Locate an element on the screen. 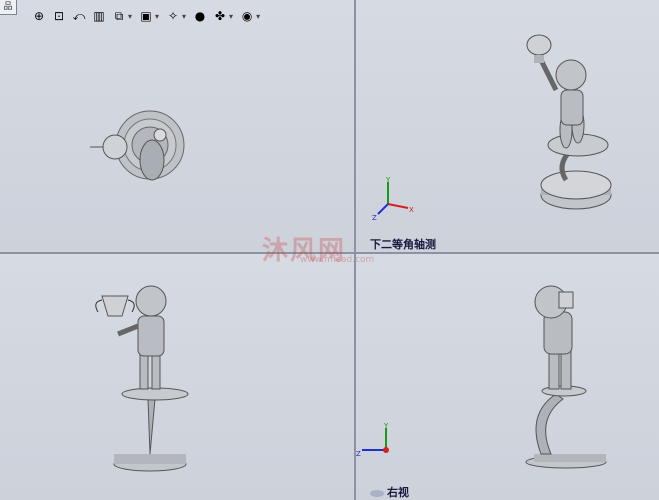  zoom-fit-button: ⊕ is located at coordinates (39, 16).